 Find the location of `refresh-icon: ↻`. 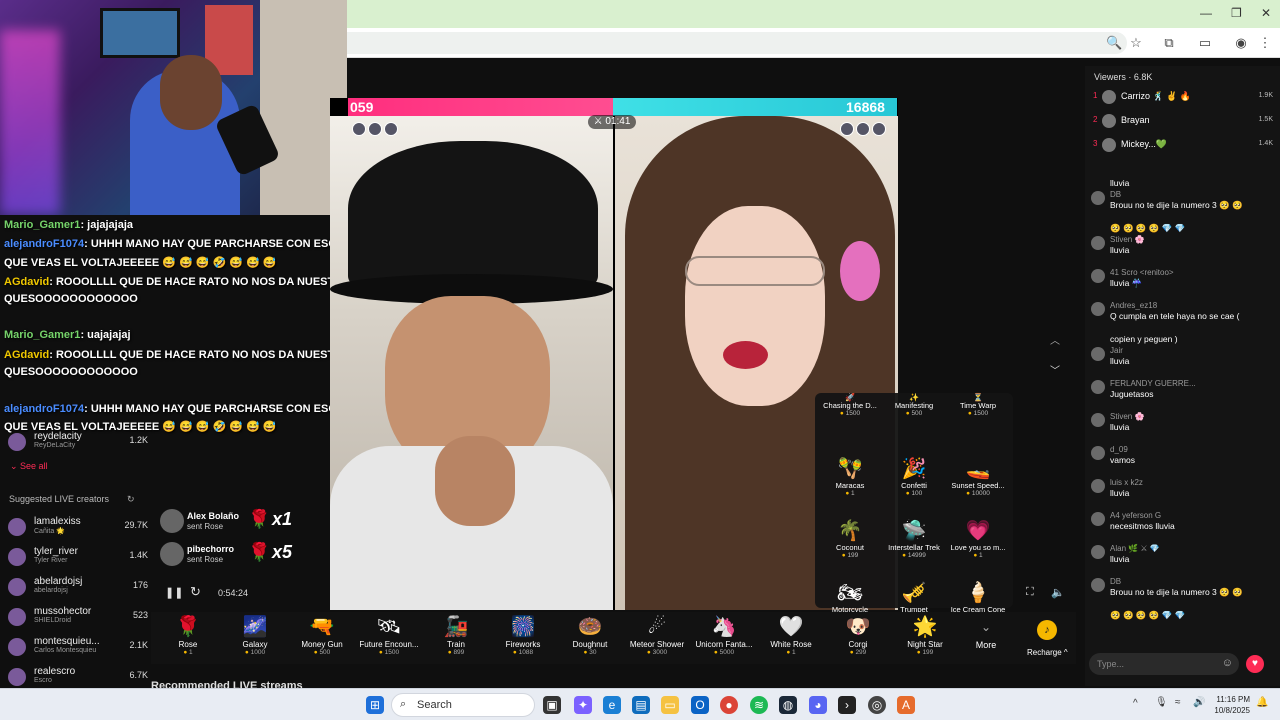

refresh-icon: ↻ is located at coordinates (131, 499).